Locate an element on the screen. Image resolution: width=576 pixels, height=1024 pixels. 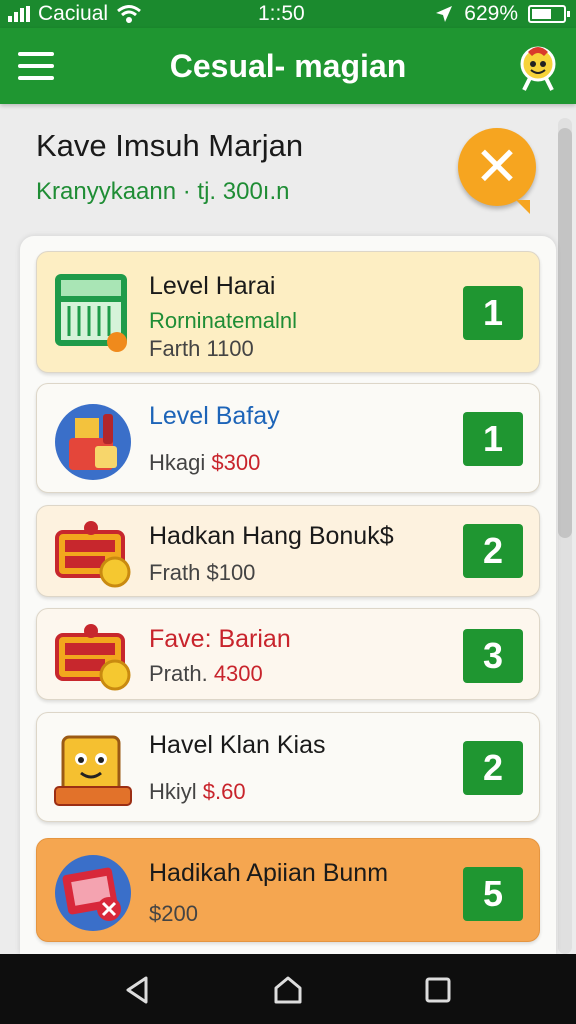
level-card-5: Havel Klan Kias Hkiyl $.60 2 is located at coordinates (288, 767).